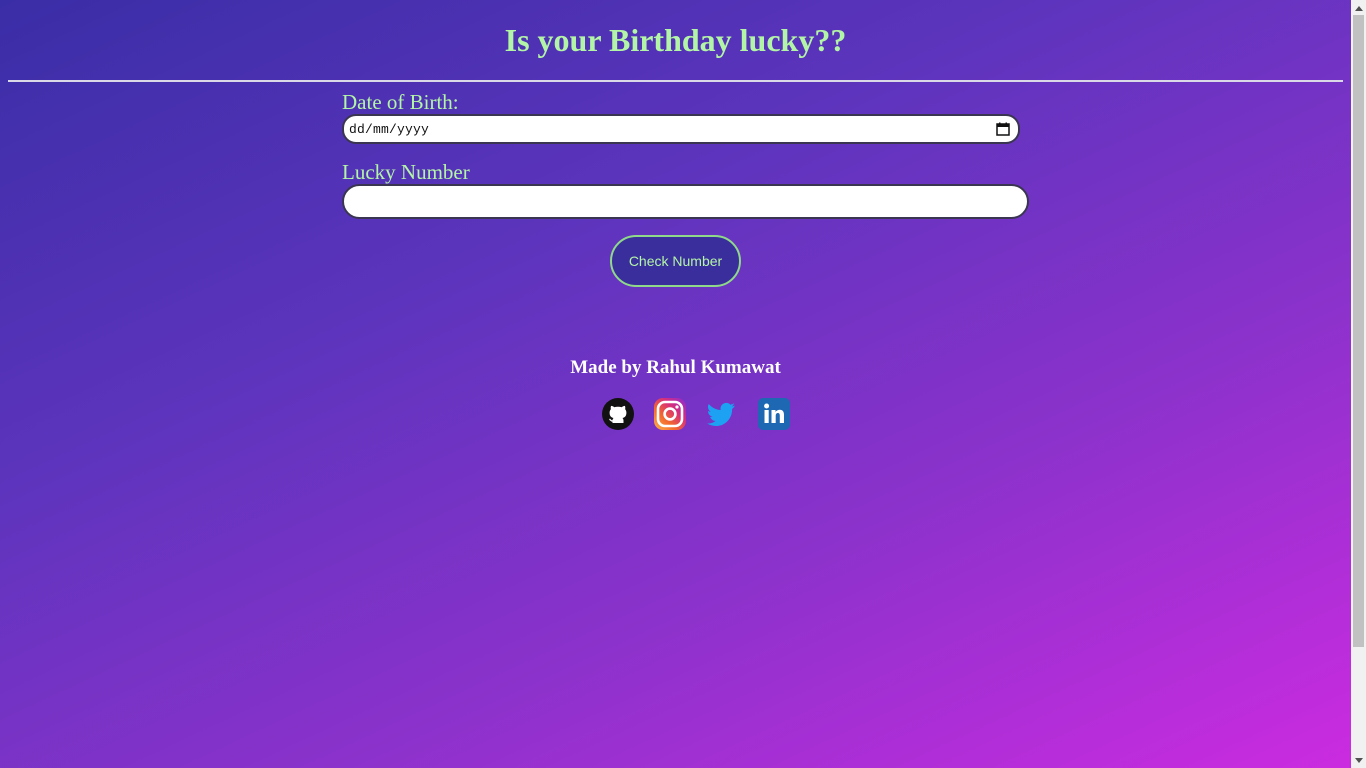  I want to click on vertical-scrollbar, so click(1358, 384).